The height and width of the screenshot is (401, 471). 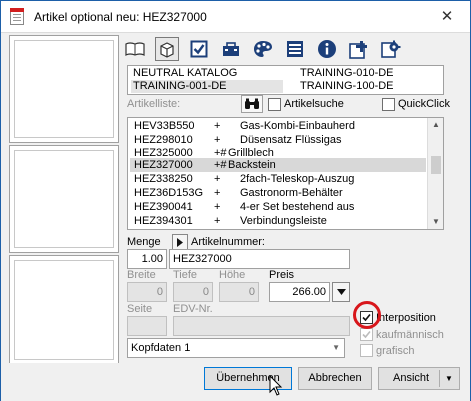 What do you see at coordinates (447, 17) in the screenshot?
I see `close-icon: ✕` at bounding box center [447, 17].